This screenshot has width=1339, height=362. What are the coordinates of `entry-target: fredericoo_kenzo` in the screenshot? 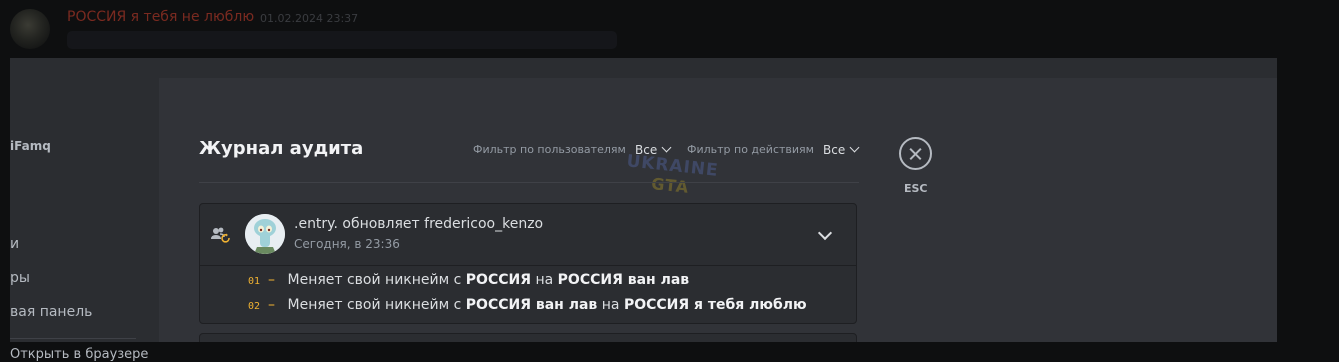 It's located at (483, 224).